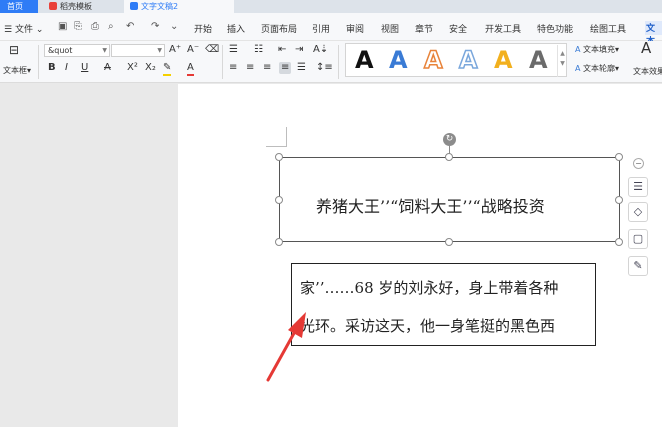 This screenshot has height=427, width=662. What do you see at coordinates (449, 139) in the screenshot?
I see `rotate-handle-icon: ↻` at bounding box center [449, 139].